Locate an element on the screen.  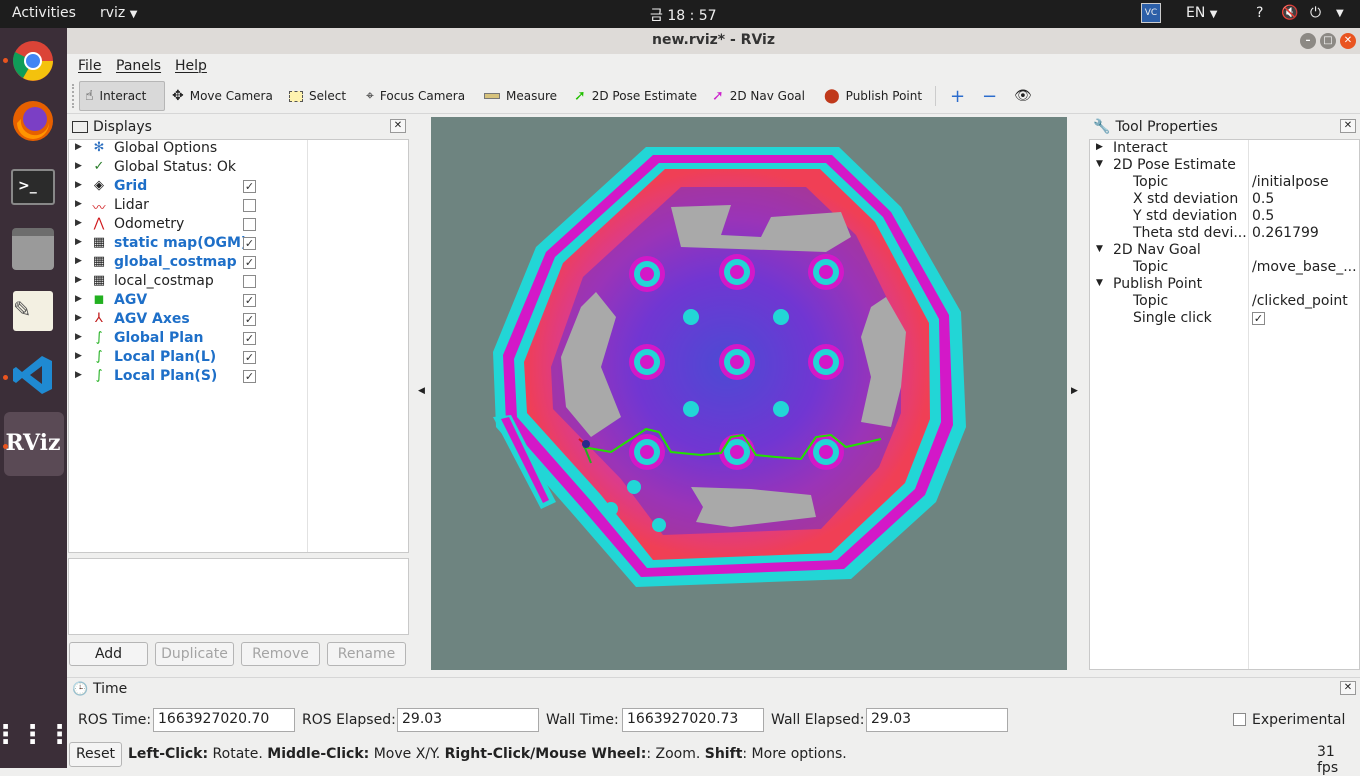
ros-time-field: 1663927020.70 is located at coordinates (224, 720).